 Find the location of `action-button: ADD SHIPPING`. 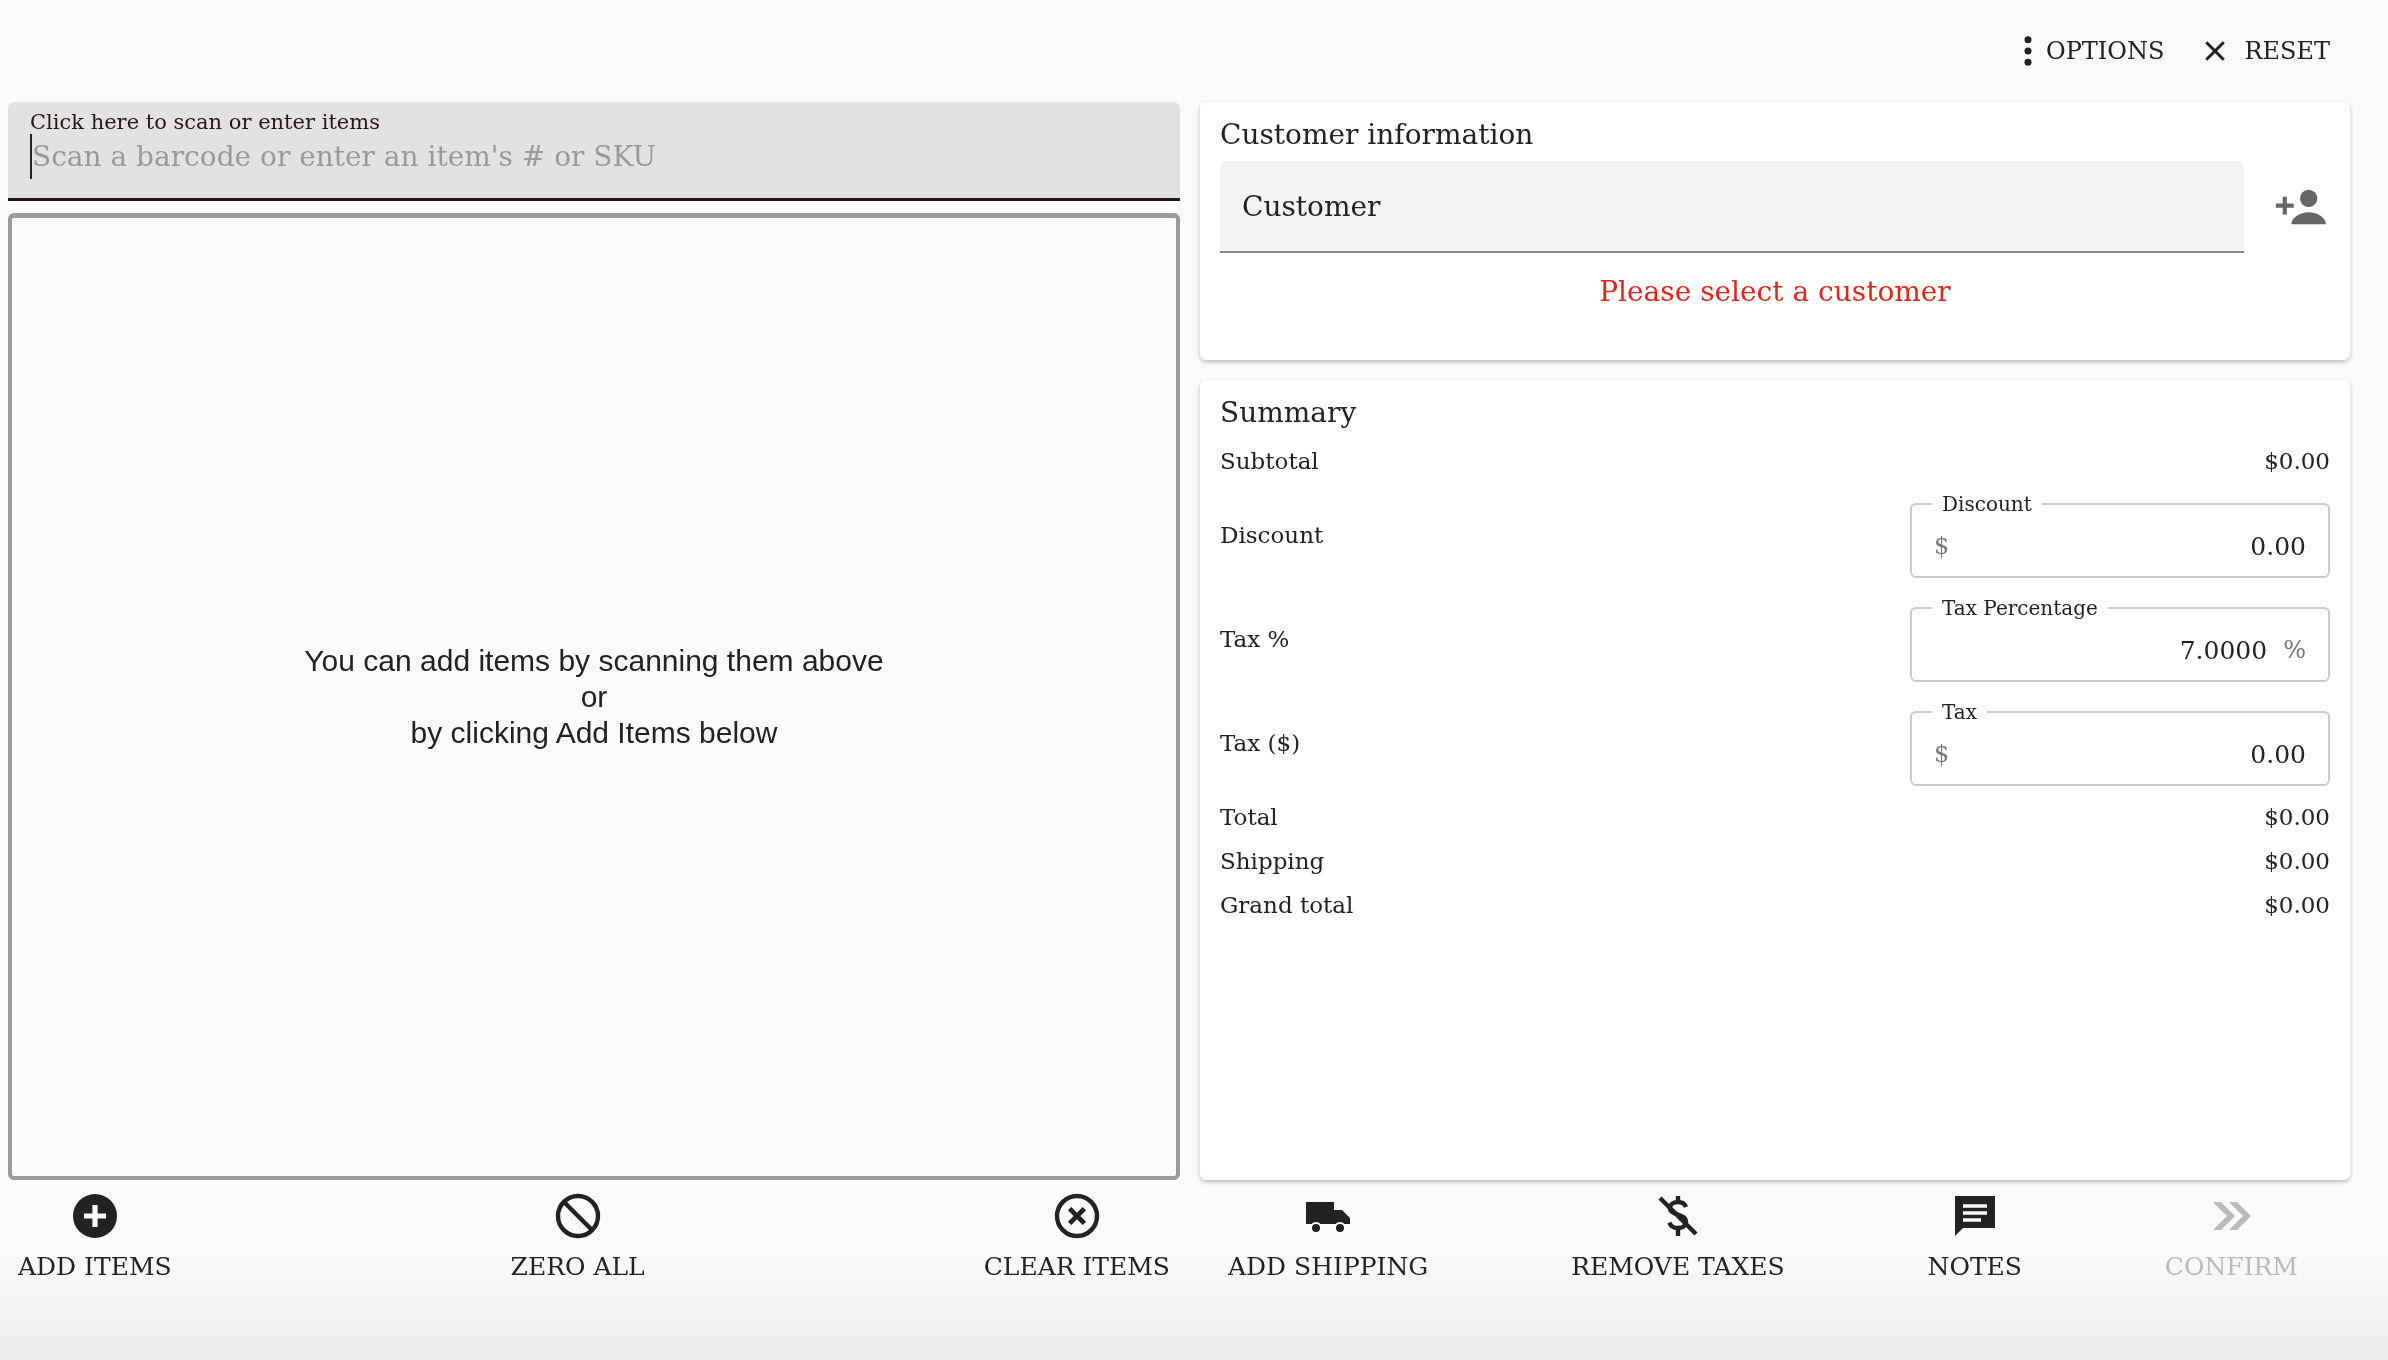

action-button: ADD SHIPPING is located at coordinates (1328, 1236).